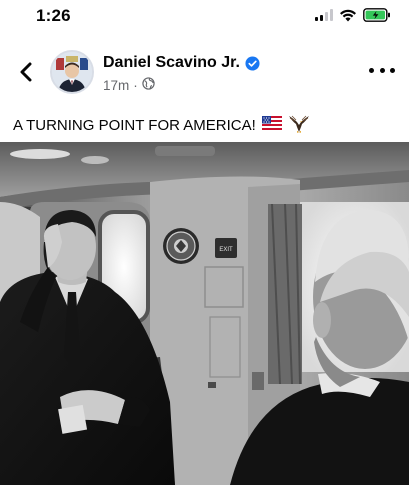  I want to click on chevron-left-icon, so click(26, 72).